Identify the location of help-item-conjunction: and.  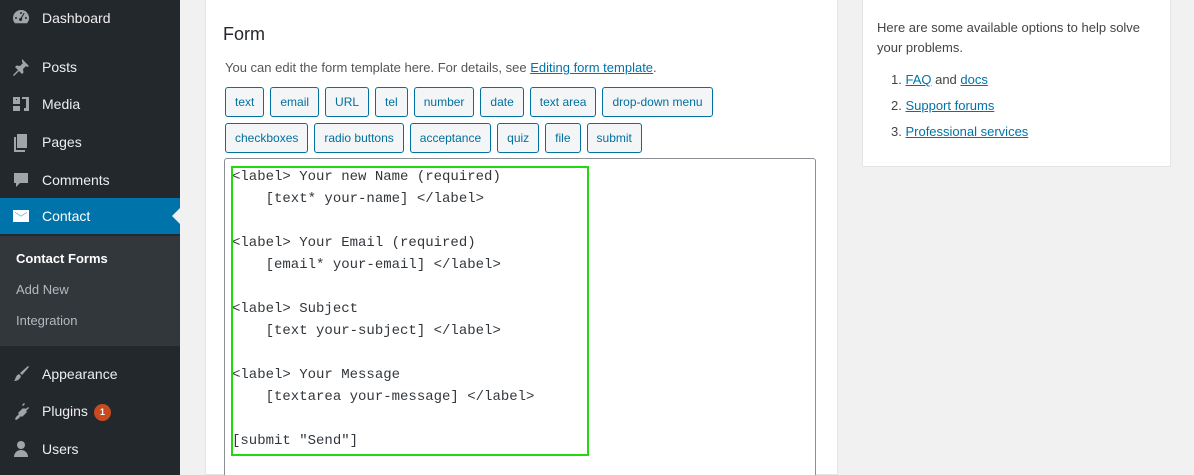
(946, 79).